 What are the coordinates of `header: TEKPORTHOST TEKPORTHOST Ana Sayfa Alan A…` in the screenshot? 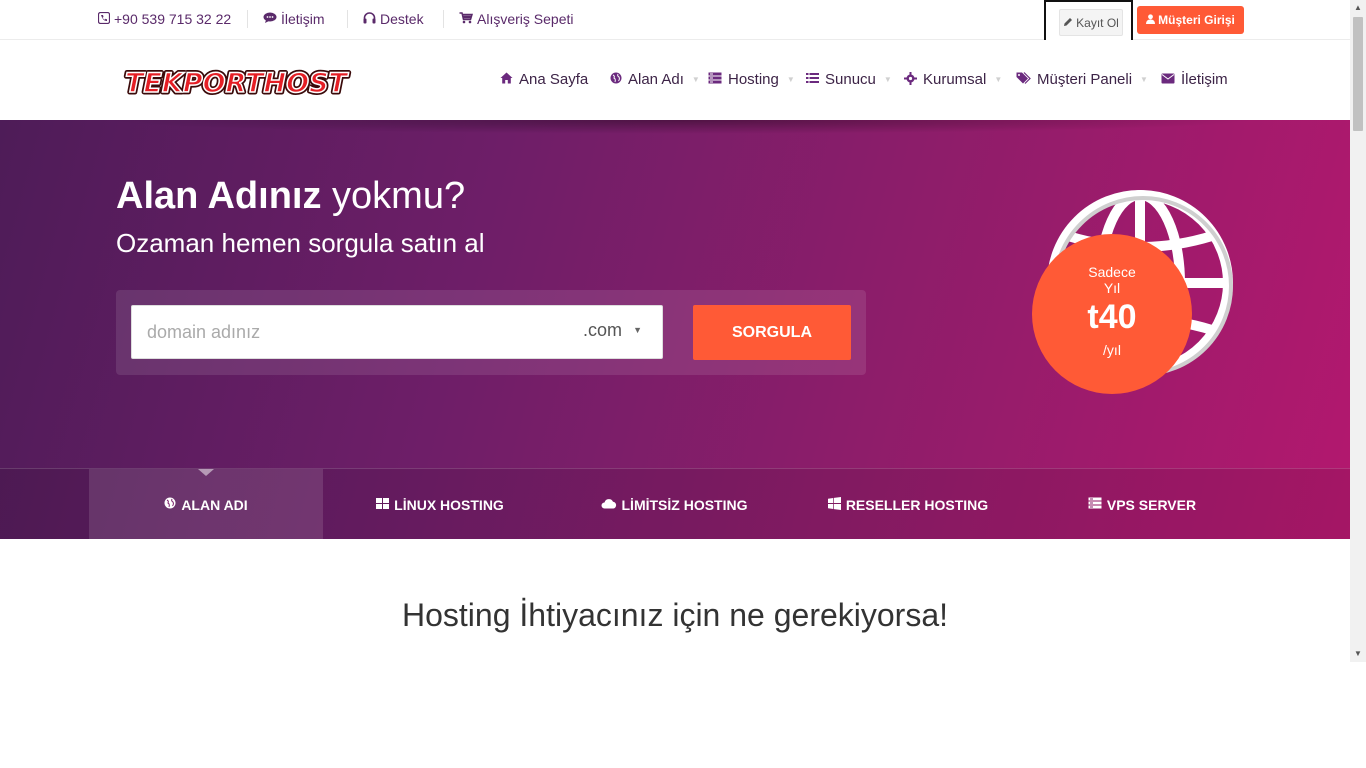 It's located at (675, 80).